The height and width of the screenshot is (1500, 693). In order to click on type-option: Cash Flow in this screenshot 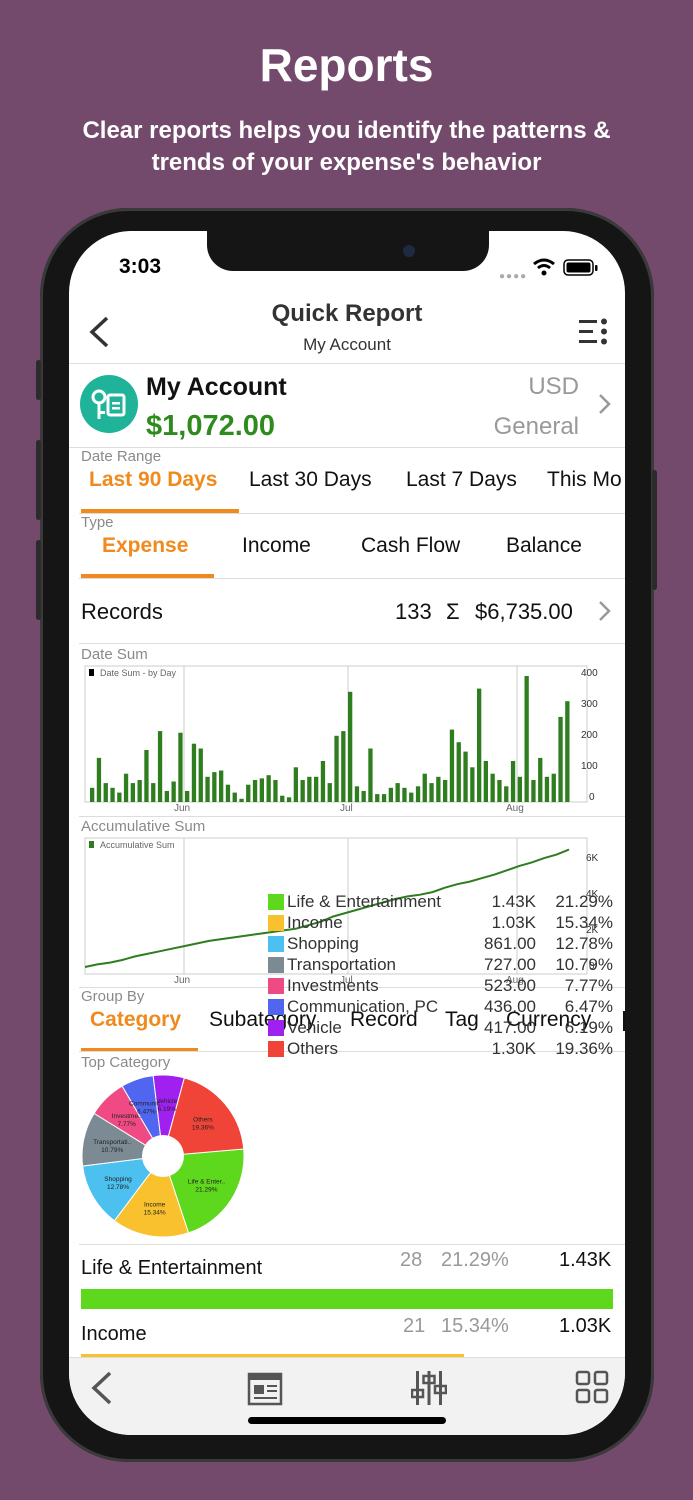, I will do `click(410, 546)`.